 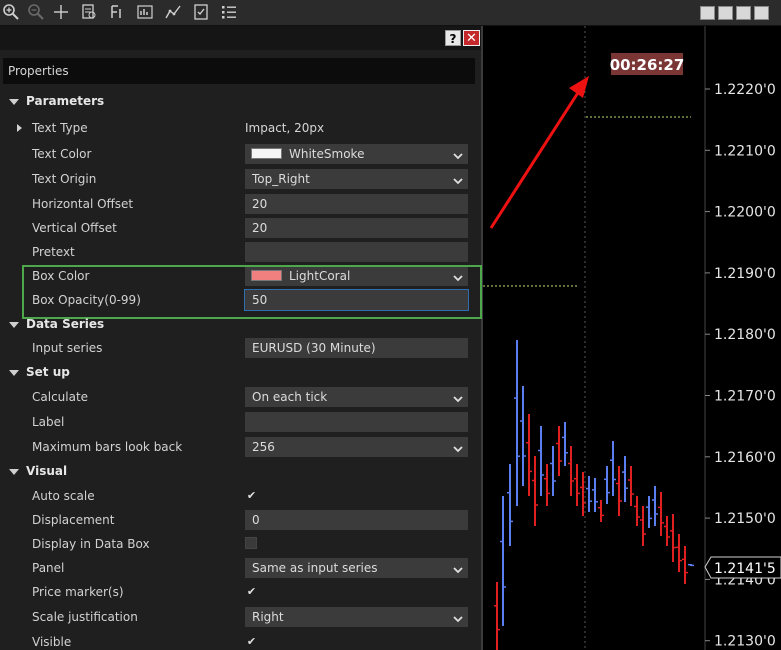 What do you see at coordinates (239, 617) in the screenshot?
I see `prop-scale-justification: Scale justification Right` at bounding box center [239, 617].